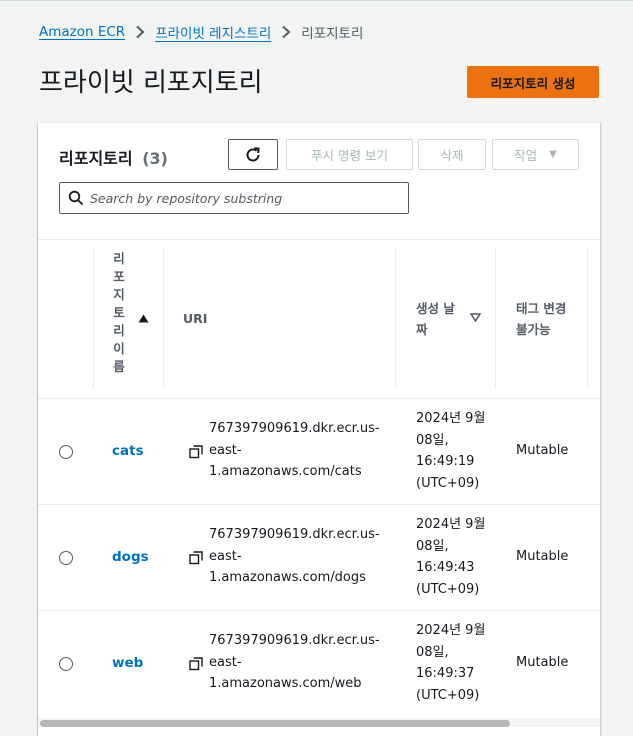 The image size is (633, 736). I want to click on table-divider, so click(319, 239).